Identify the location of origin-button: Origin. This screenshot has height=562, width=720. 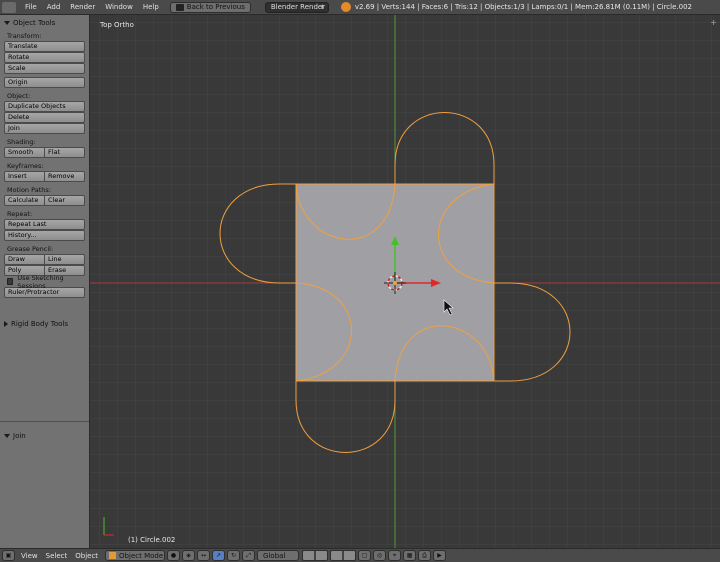
(44, 82).